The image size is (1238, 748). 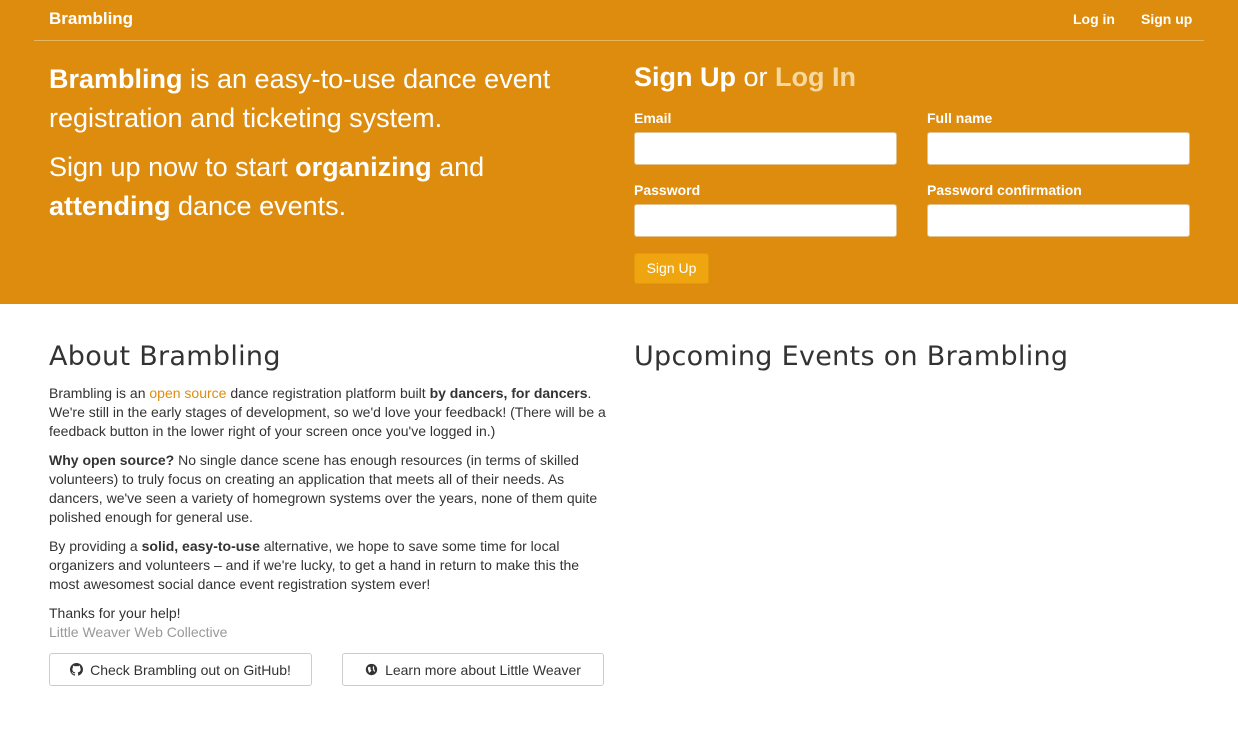 What do you see at coordinates (671, 268) in the screenshot?
I see `signup-button: Sign Up` at bounding box center [671, 268].